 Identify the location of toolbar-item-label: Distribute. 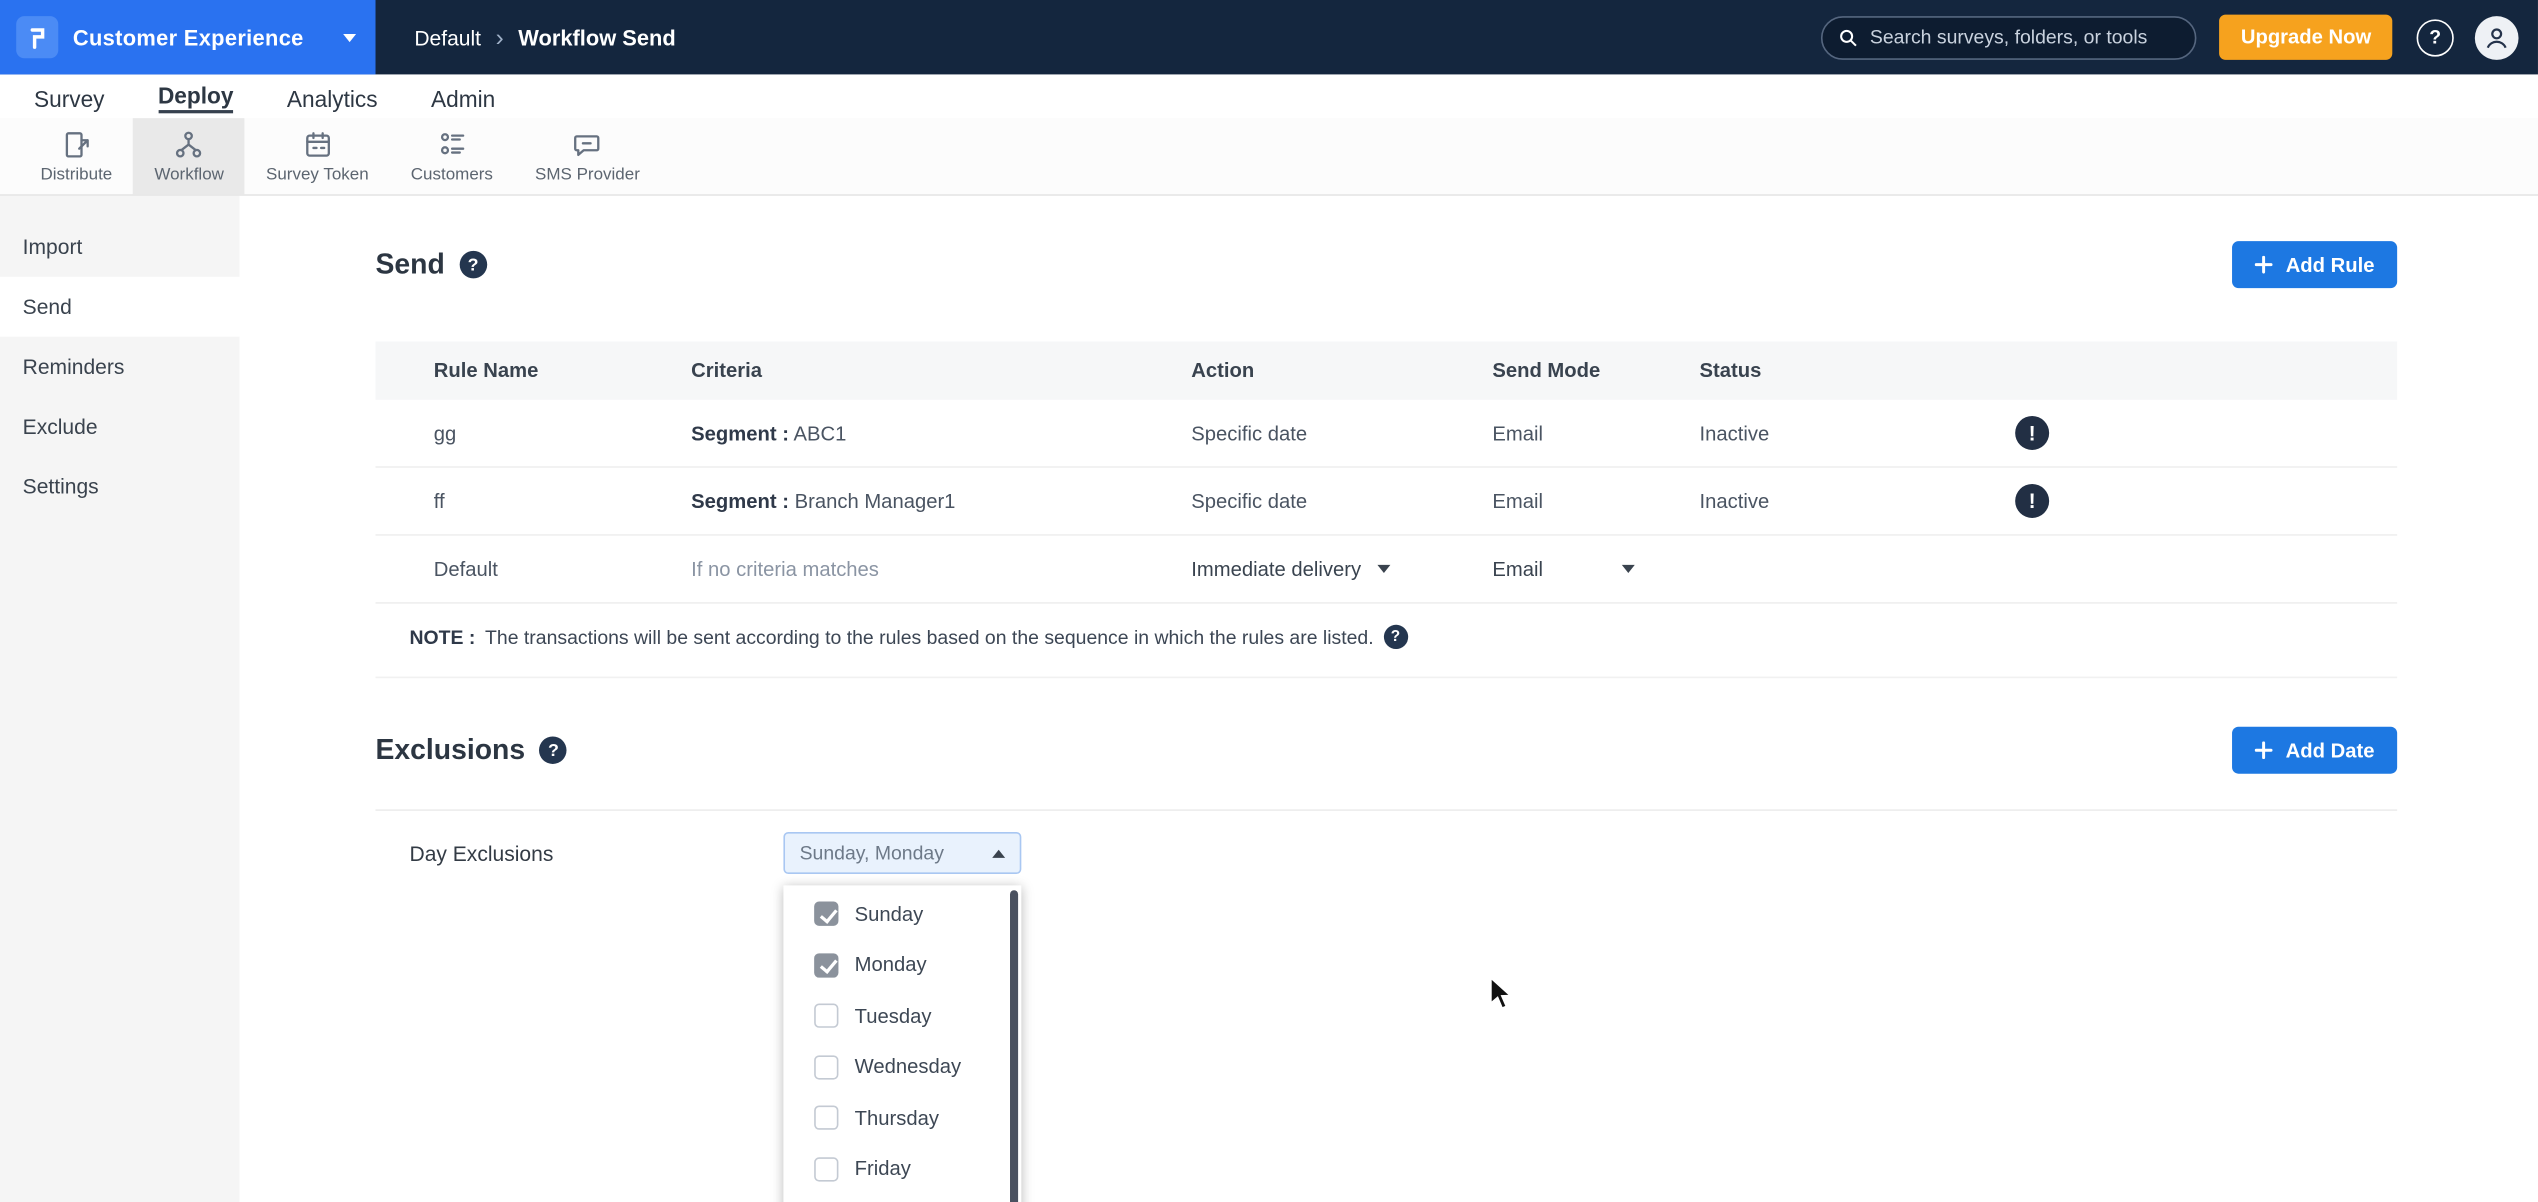
(76, 174).